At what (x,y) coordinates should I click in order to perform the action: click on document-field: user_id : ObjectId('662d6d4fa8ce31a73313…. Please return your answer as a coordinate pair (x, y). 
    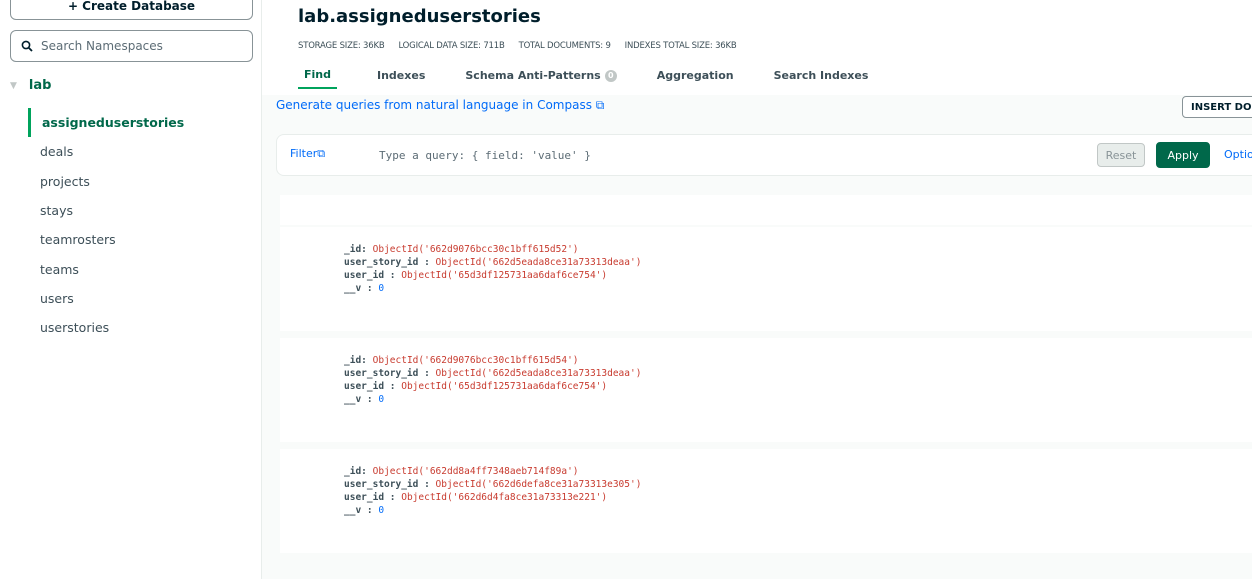
    Looking at the image, I should click on (492, 497).